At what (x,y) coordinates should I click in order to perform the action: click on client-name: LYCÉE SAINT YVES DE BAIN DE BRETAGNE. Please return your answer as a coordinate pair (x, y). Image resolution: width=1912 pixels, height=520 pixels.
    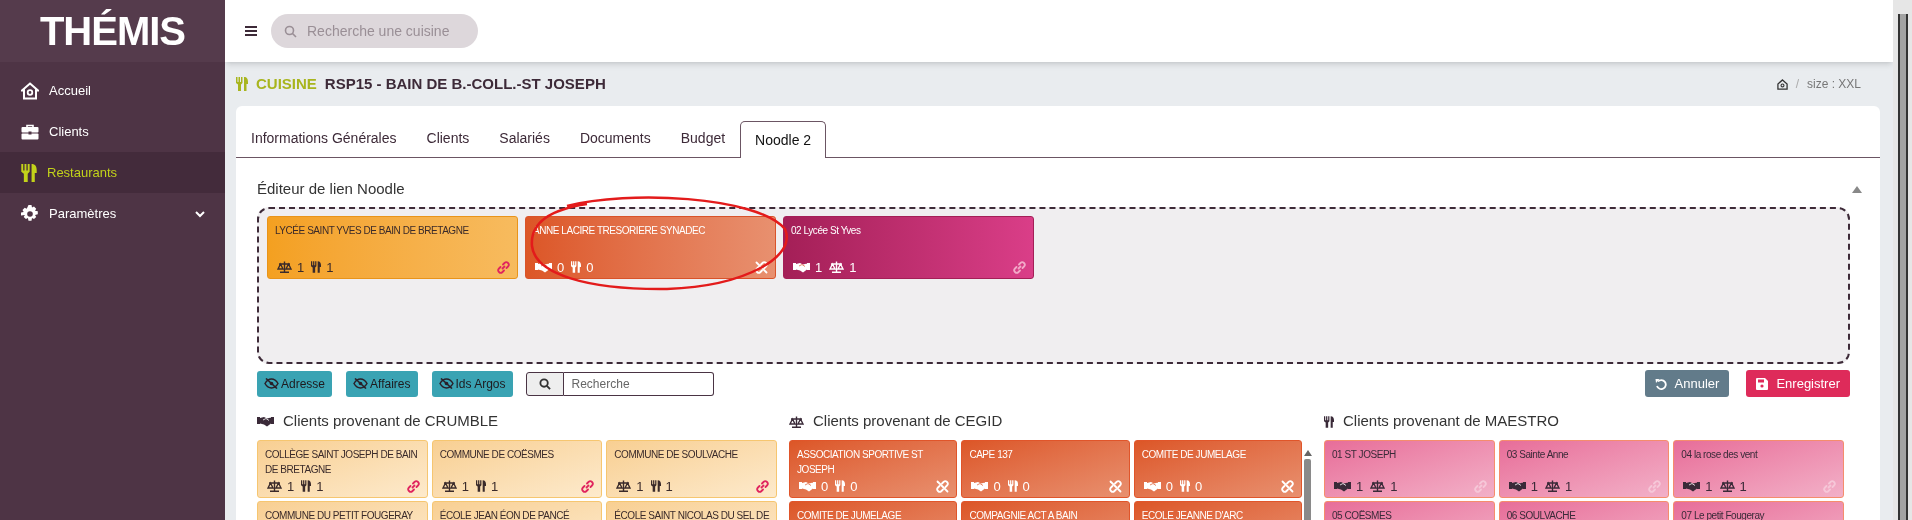
    Looking at the image, I should click on (372, 230).